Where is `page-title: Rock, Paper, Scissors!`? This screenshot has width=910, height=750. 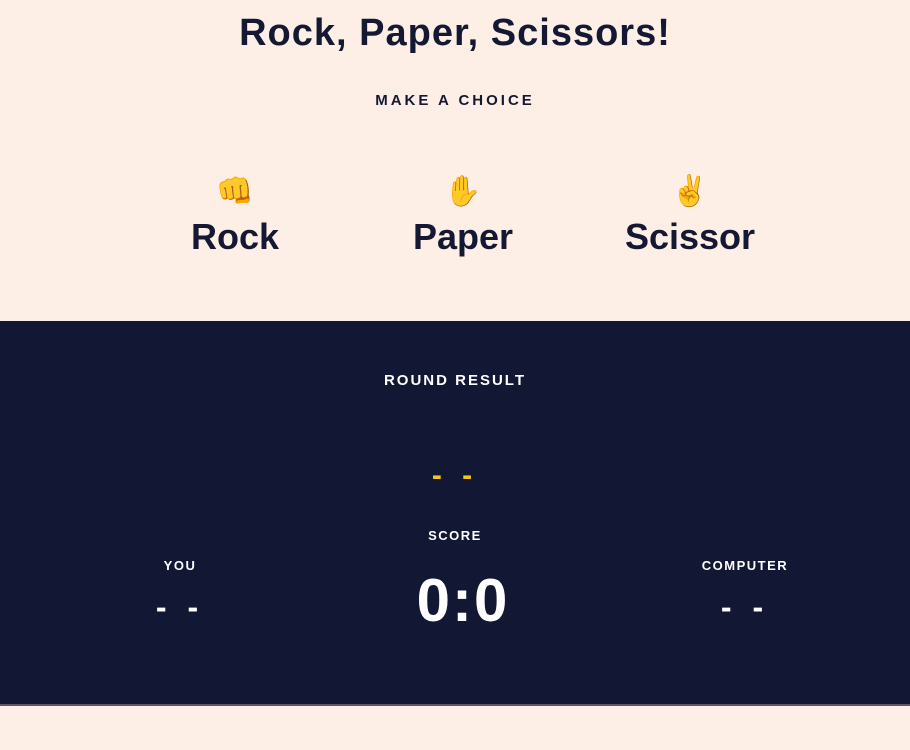
page-title: Rock, Paper, Scissors! is located at coordinates (455, 33).